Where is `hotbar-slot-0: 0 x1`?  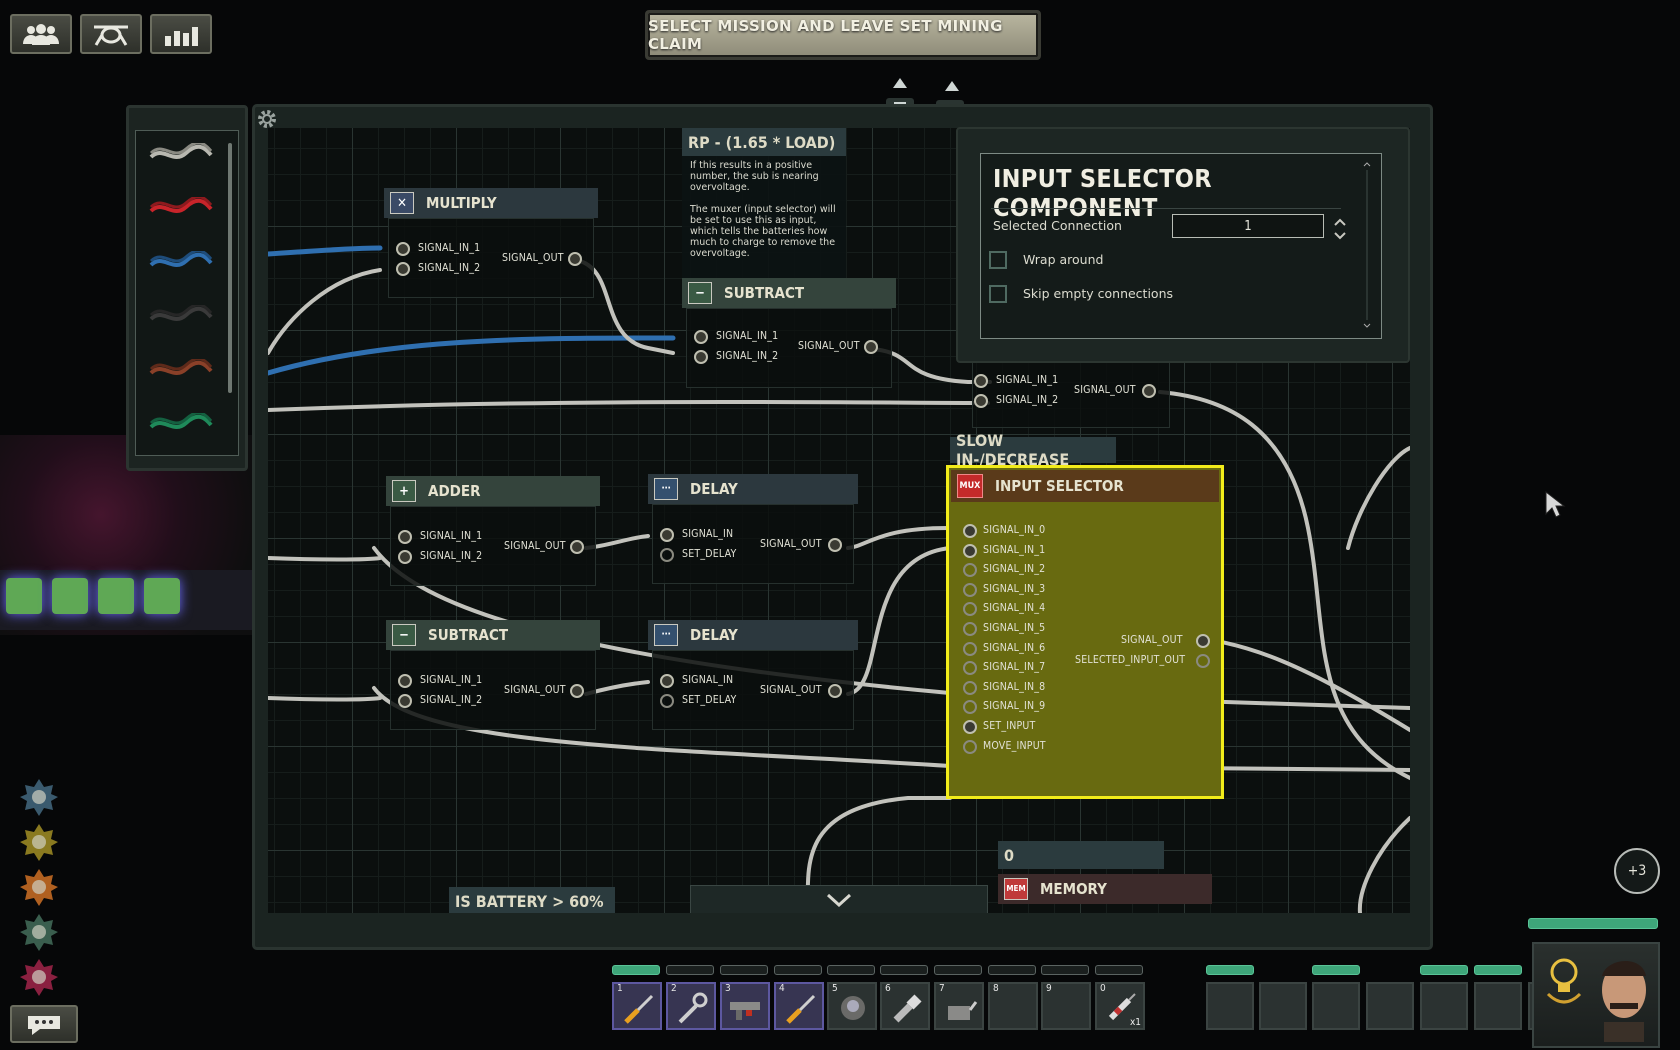
hotbar-slot-0: 0 x1 is located at coordinates (1120, 1006).